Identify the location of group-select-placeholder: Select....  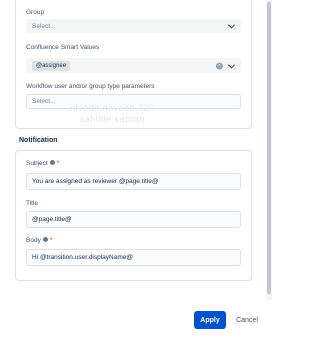
(44, 26).